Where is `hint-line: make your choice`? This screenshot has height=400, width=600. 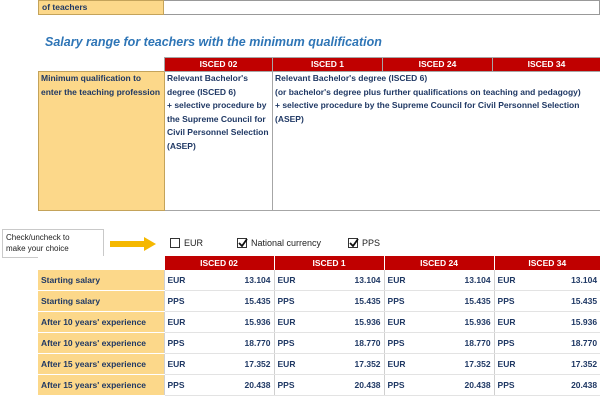
hint-line: make your choice is located at coordinates (37, 248).